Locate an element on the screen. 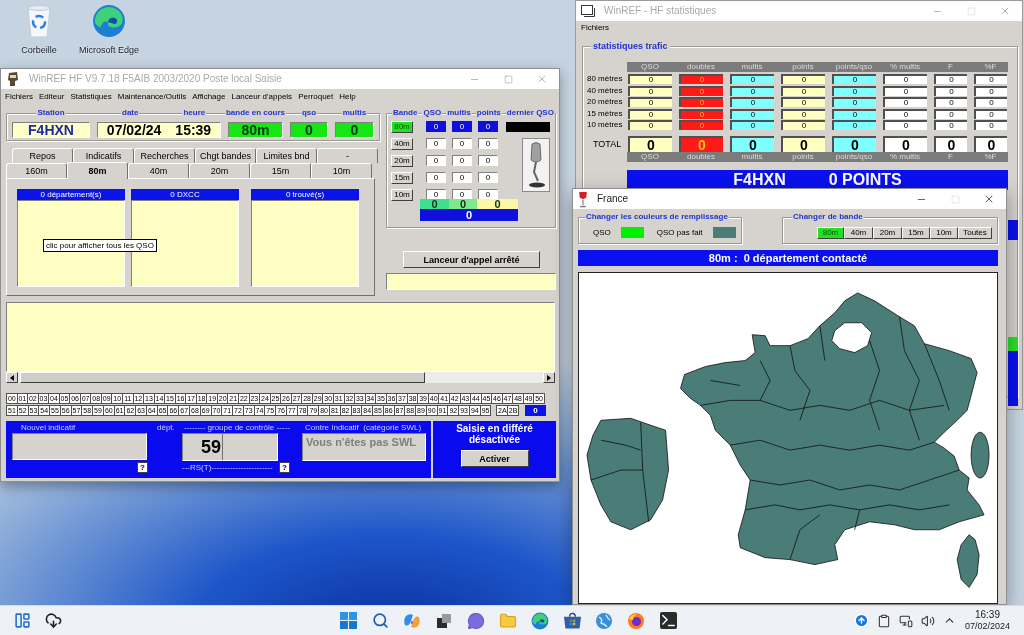 Image resolution: width=1024 pixels, height=635 pixels. field-label: multis is located at coordinates (354, 113).